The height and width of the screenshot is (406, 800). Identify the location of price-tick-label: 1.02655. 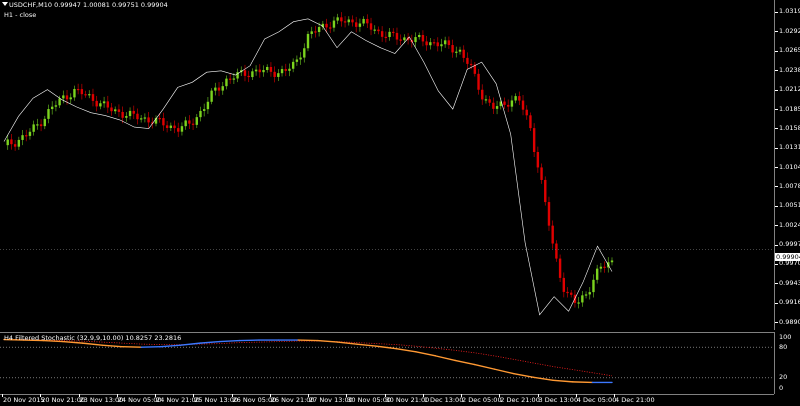
(789, 50).